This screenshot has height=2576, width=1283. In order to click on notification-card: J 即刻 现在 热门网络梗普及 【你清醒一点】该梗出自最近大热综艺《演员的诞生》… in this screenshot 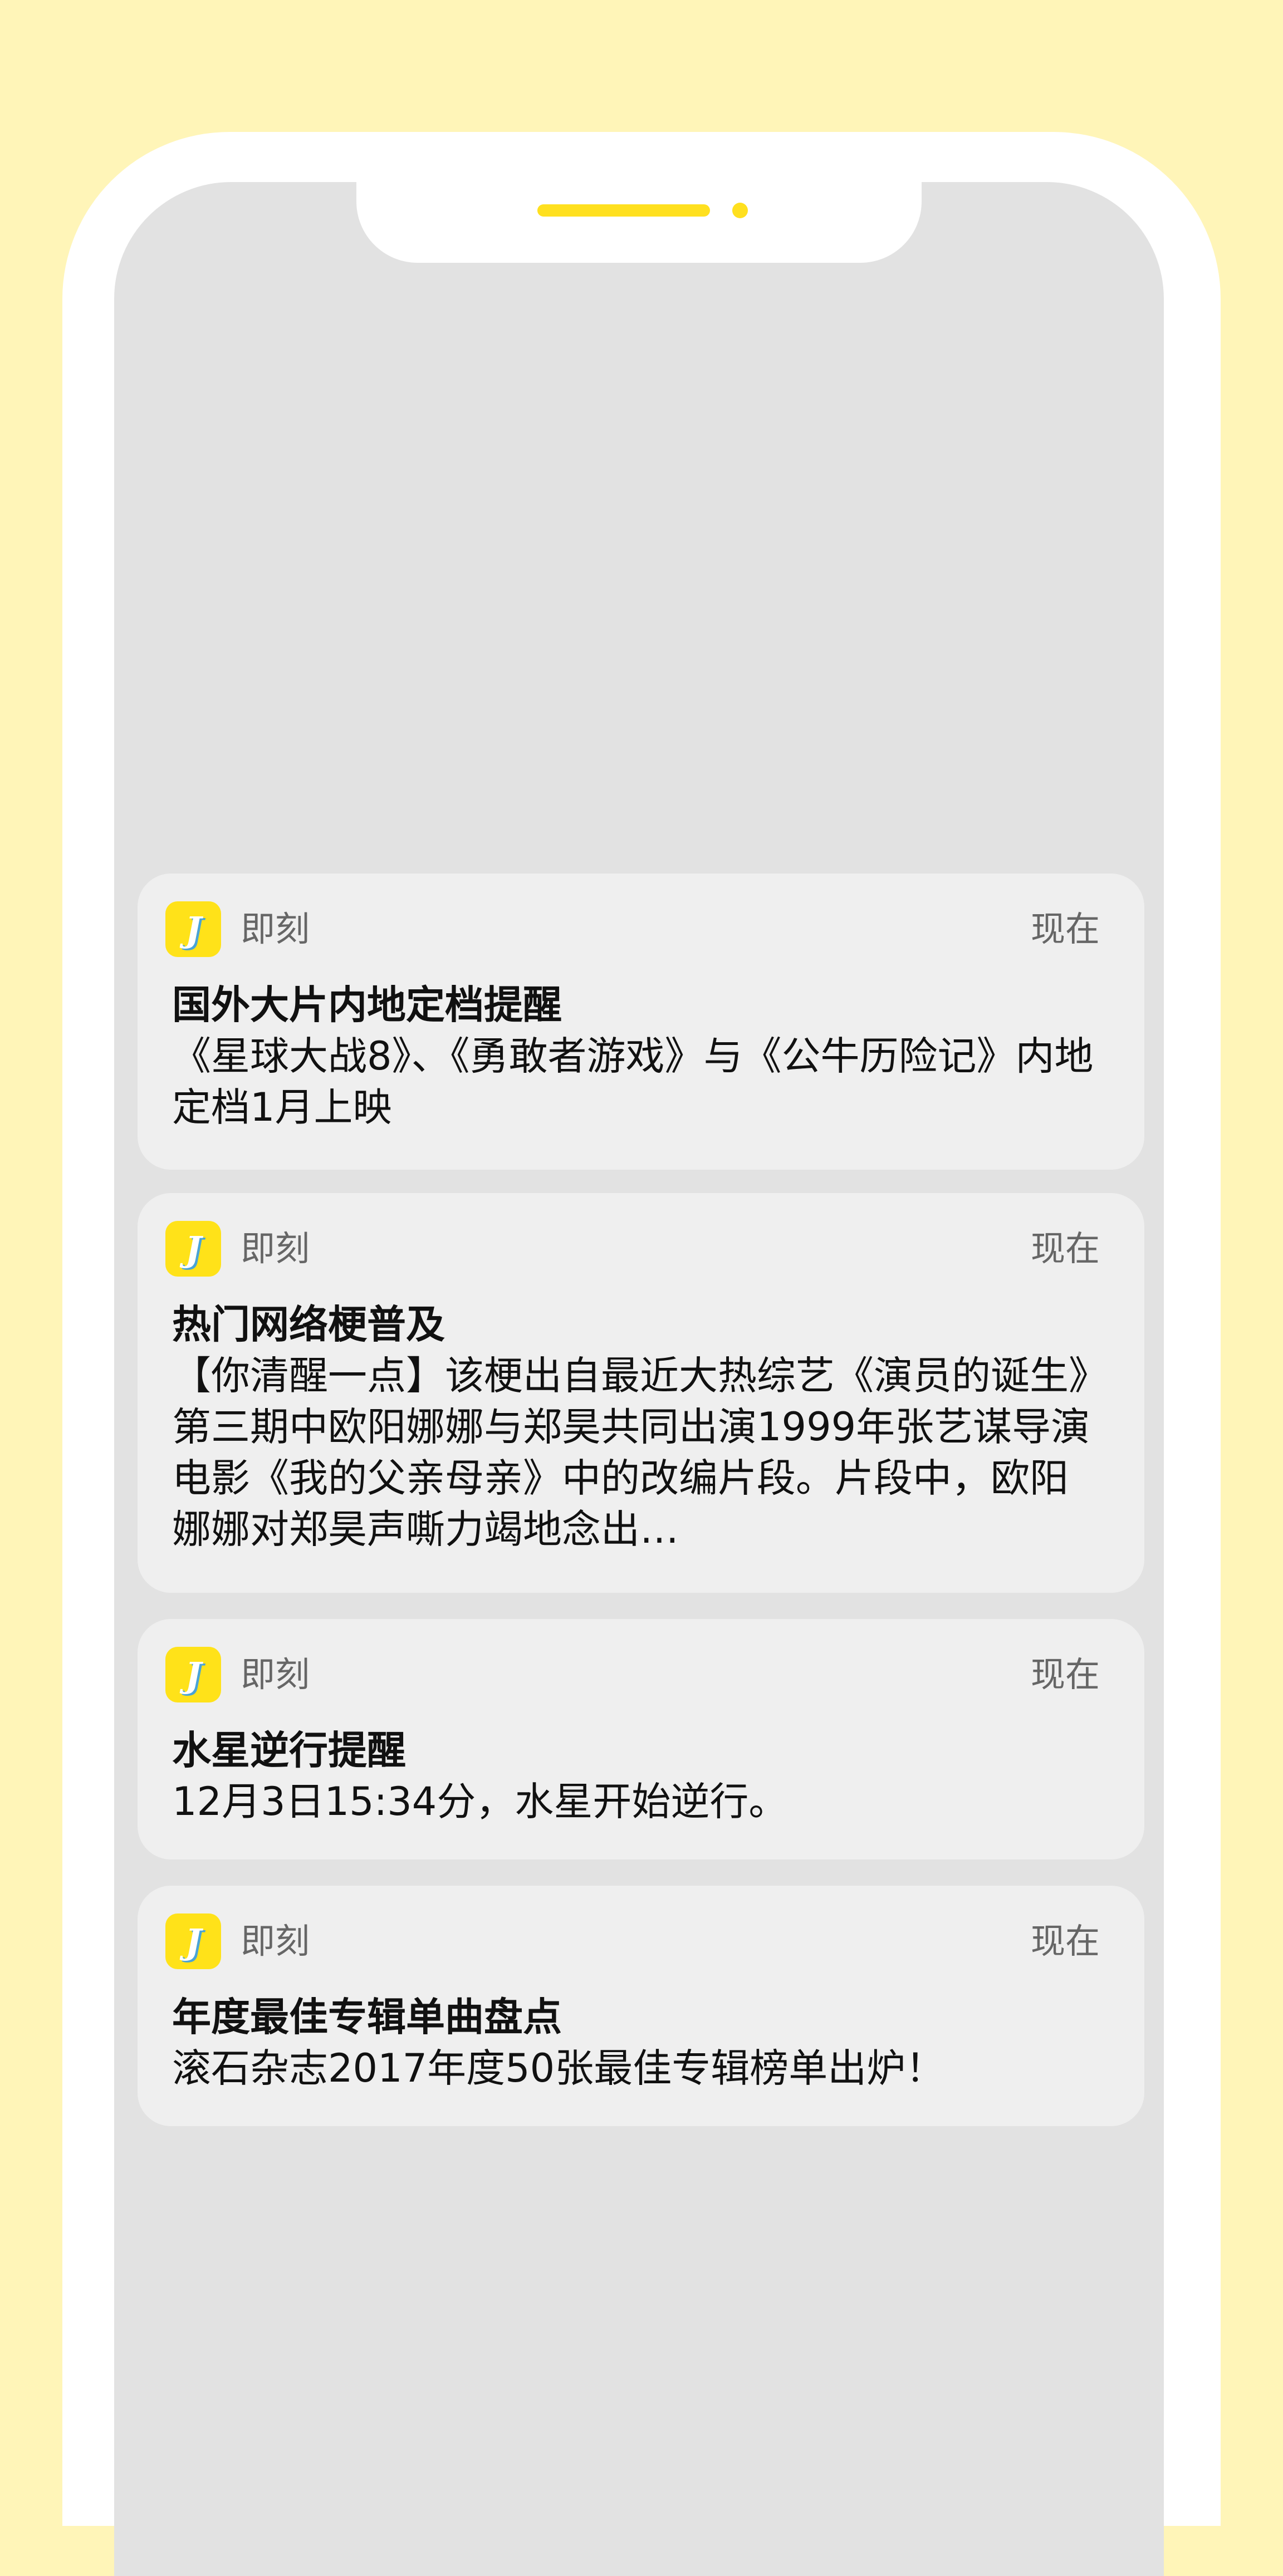, I will do `click(641, 1393)`.